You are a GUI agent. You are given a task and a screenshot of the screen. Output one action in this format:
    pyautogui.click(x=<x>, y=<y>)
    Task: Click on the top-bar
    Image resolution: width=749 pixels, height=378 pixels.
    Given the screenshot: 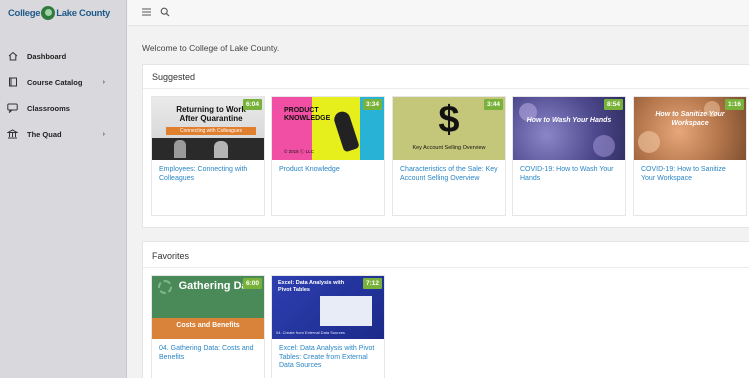 What is the action you would take?
    pyautogui.click(x=438, y=13)
    